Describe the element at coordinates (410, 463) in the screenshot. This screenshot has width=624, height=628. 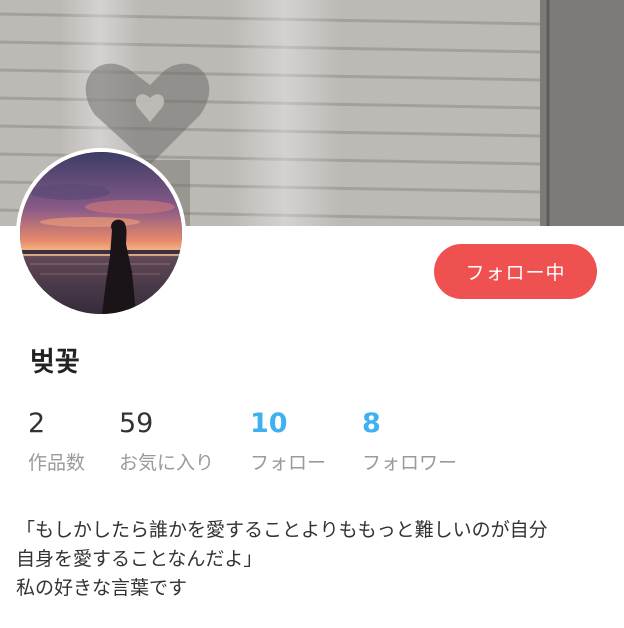
I see `stat-followers-label: フォロワー` at that location.